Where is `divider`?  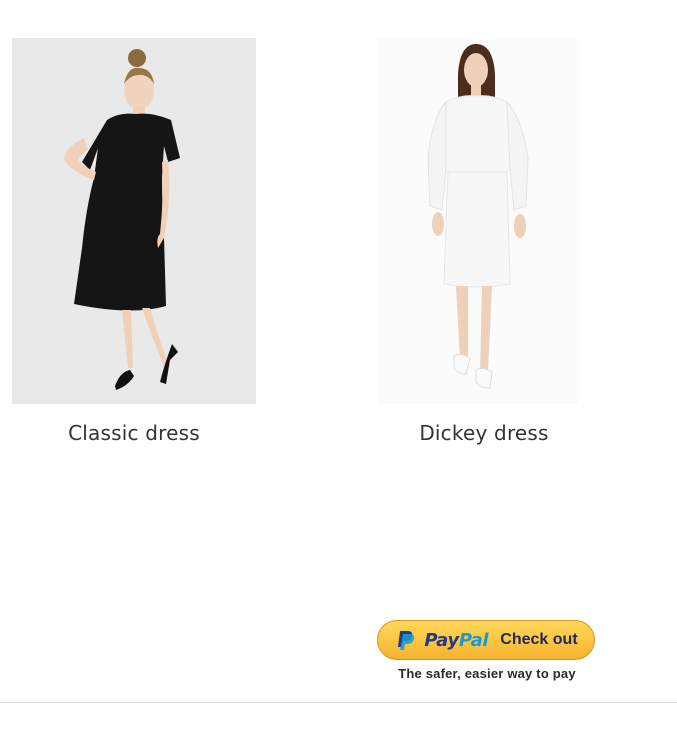 divider is located at coordinates (338, 702).